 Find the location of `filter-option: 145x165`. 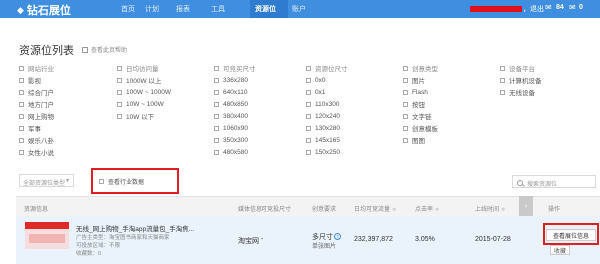

filter-option: 145x165 is located at coordinates (327, 140).